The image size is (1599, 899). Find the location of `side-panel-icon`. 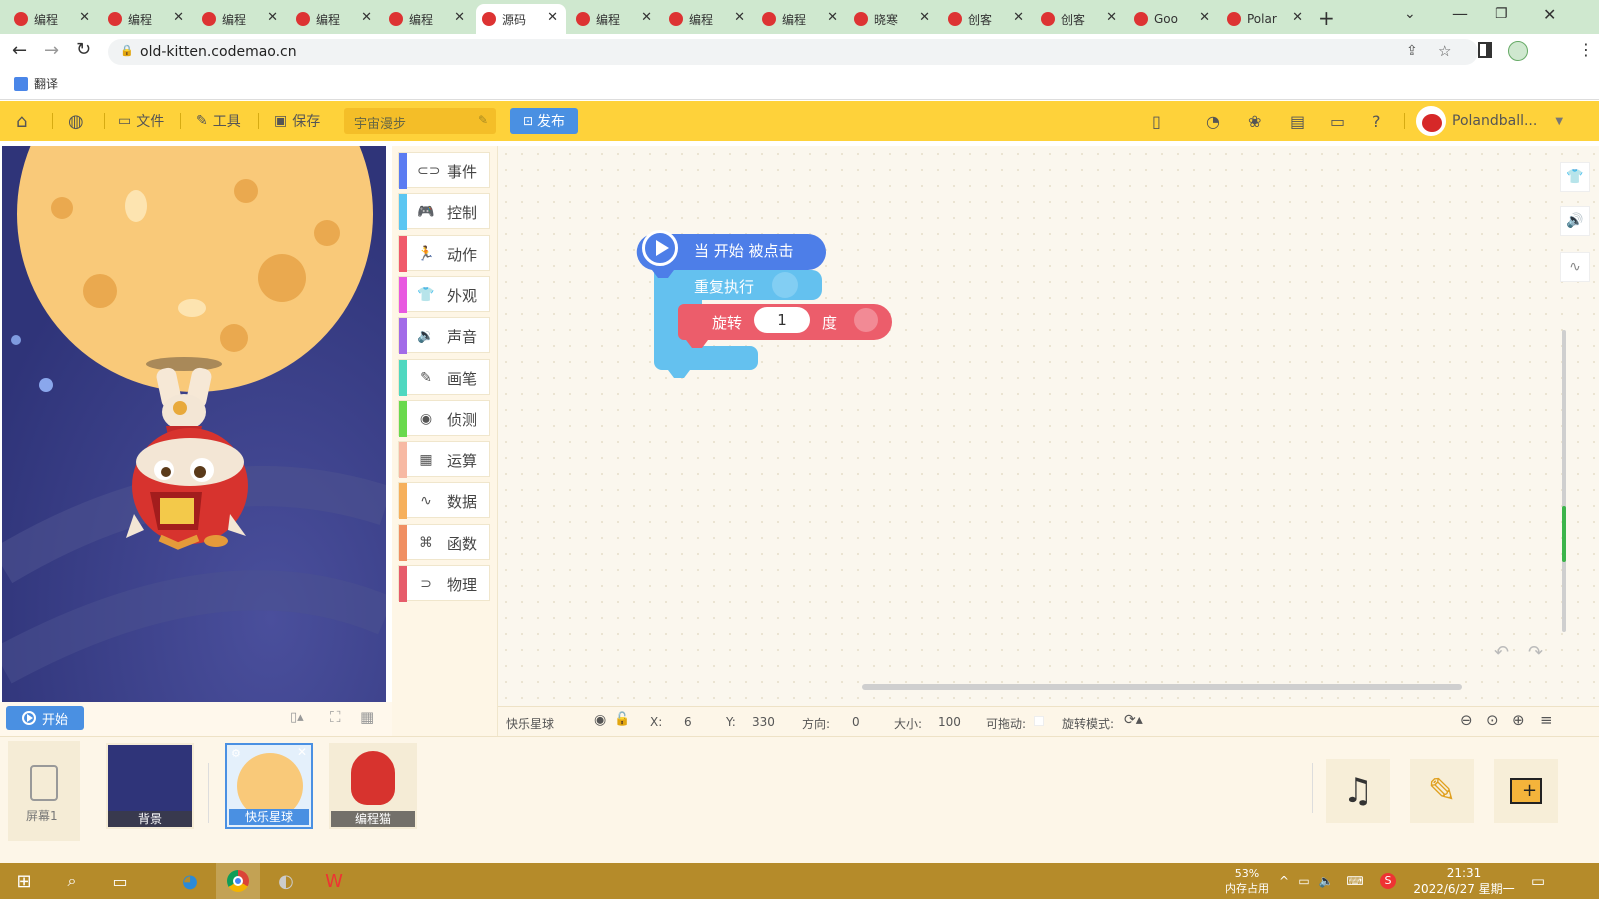

side-panel-icon is located at coordinates (1485, 50).